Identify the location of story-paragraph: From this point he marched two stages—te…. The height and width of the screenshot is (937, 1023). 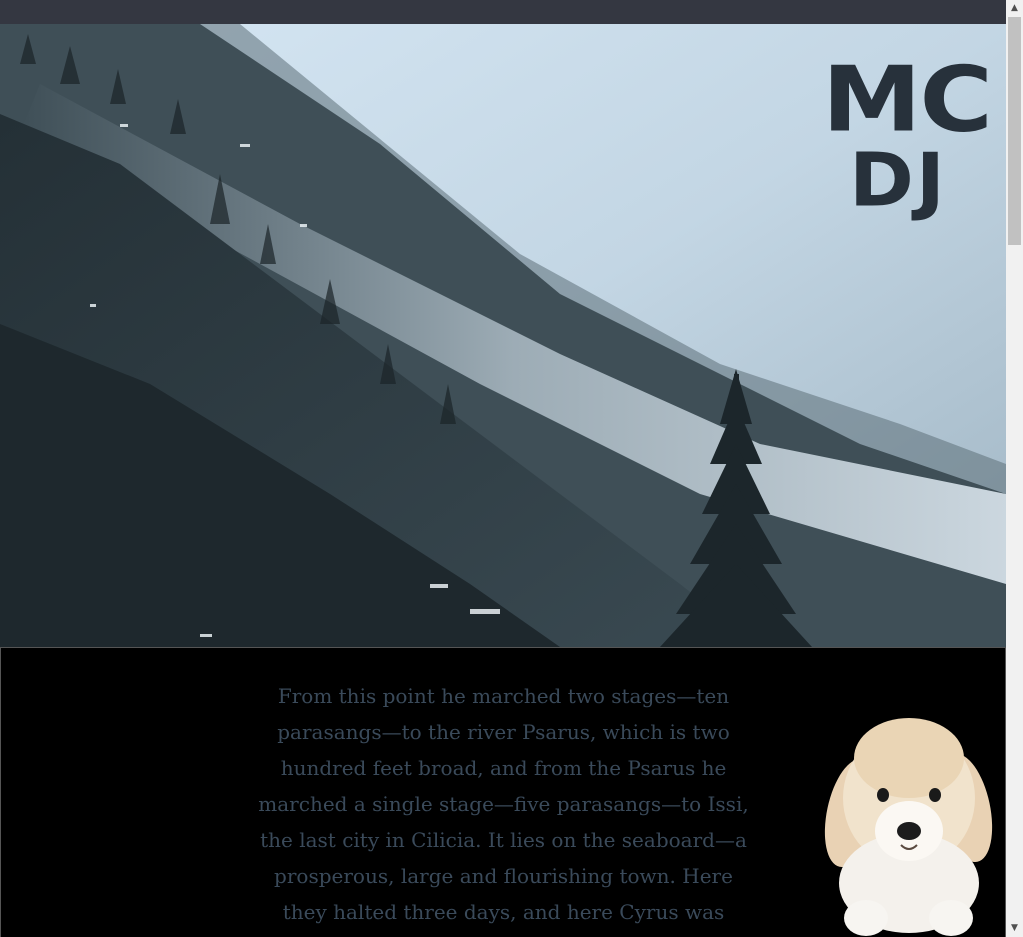
(503, 810).